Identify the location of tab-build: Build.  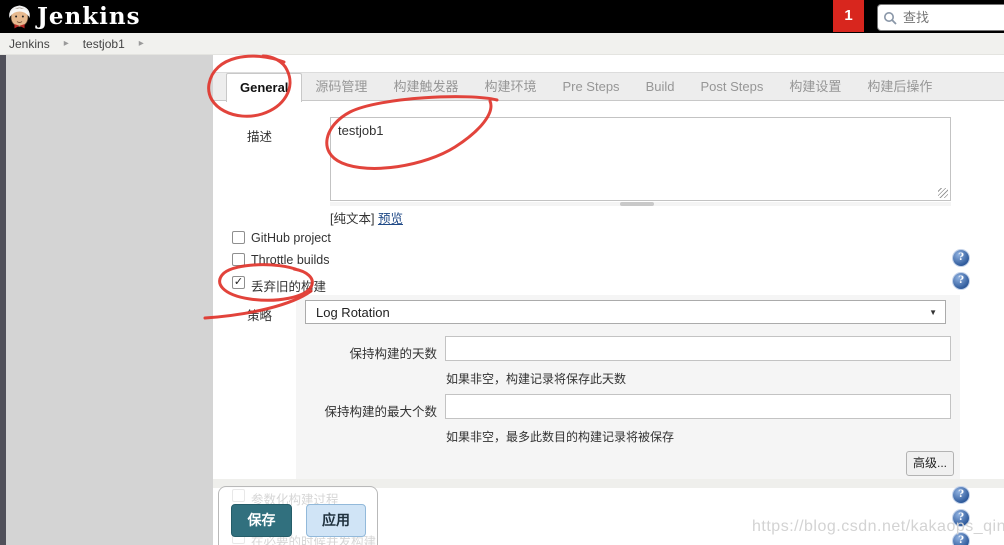
(660, 86).